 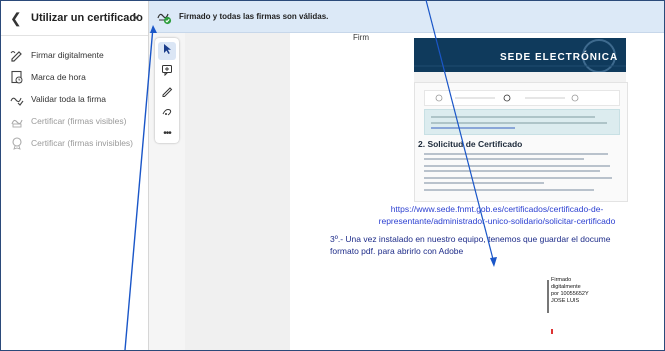 I want to click on clock-stamp-icon, so click(x=17, y=77).